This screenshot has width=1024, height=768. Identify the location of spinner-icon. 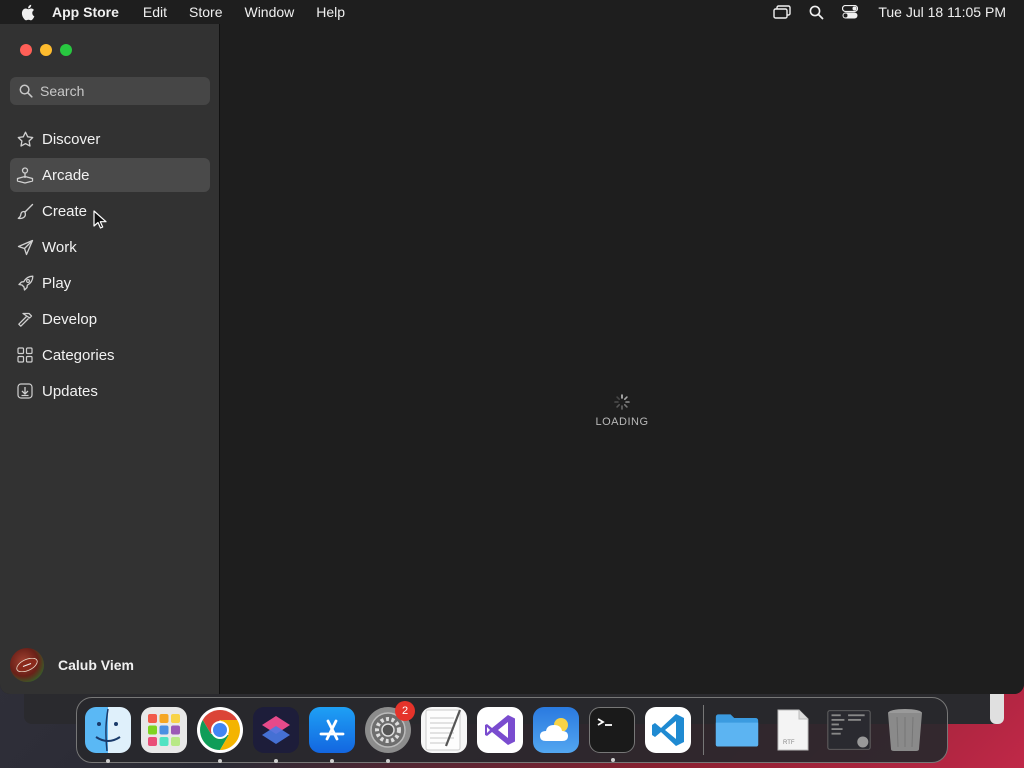
(622, 402).